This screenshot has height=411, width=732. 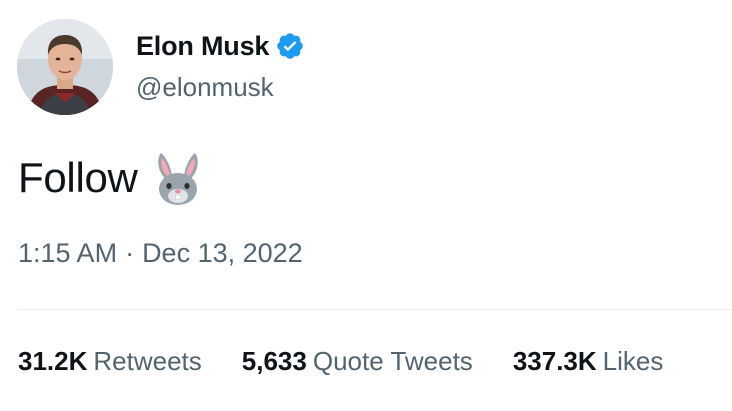 I want to click on quote-tweets-stat: 5,633 Quote Tweets, so click(x=357, y=361).